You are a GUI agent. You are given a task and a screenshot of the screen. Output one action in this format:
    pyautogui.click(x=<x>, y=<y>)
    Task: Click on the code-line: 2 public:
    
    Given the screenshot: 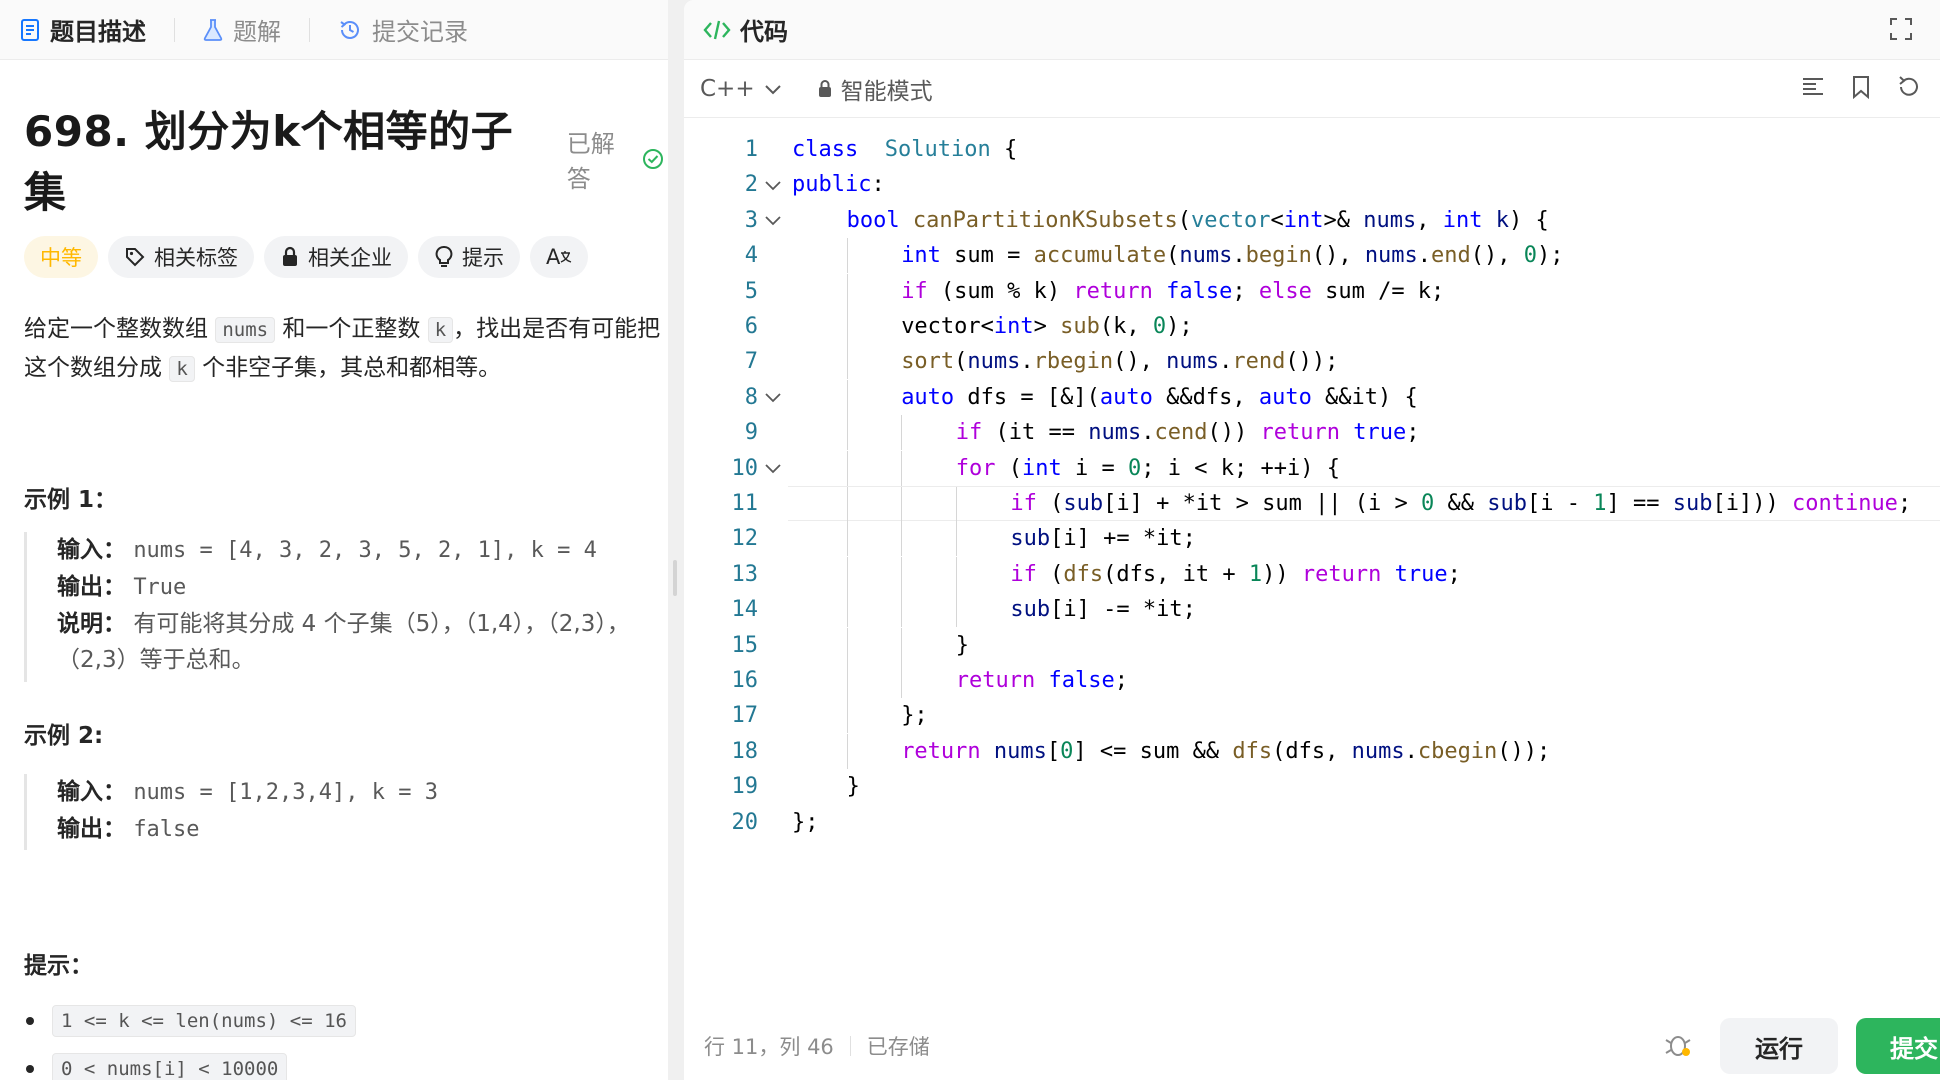 What is the action you would take?
    pyautogui.click(x=1312, y=184)
    